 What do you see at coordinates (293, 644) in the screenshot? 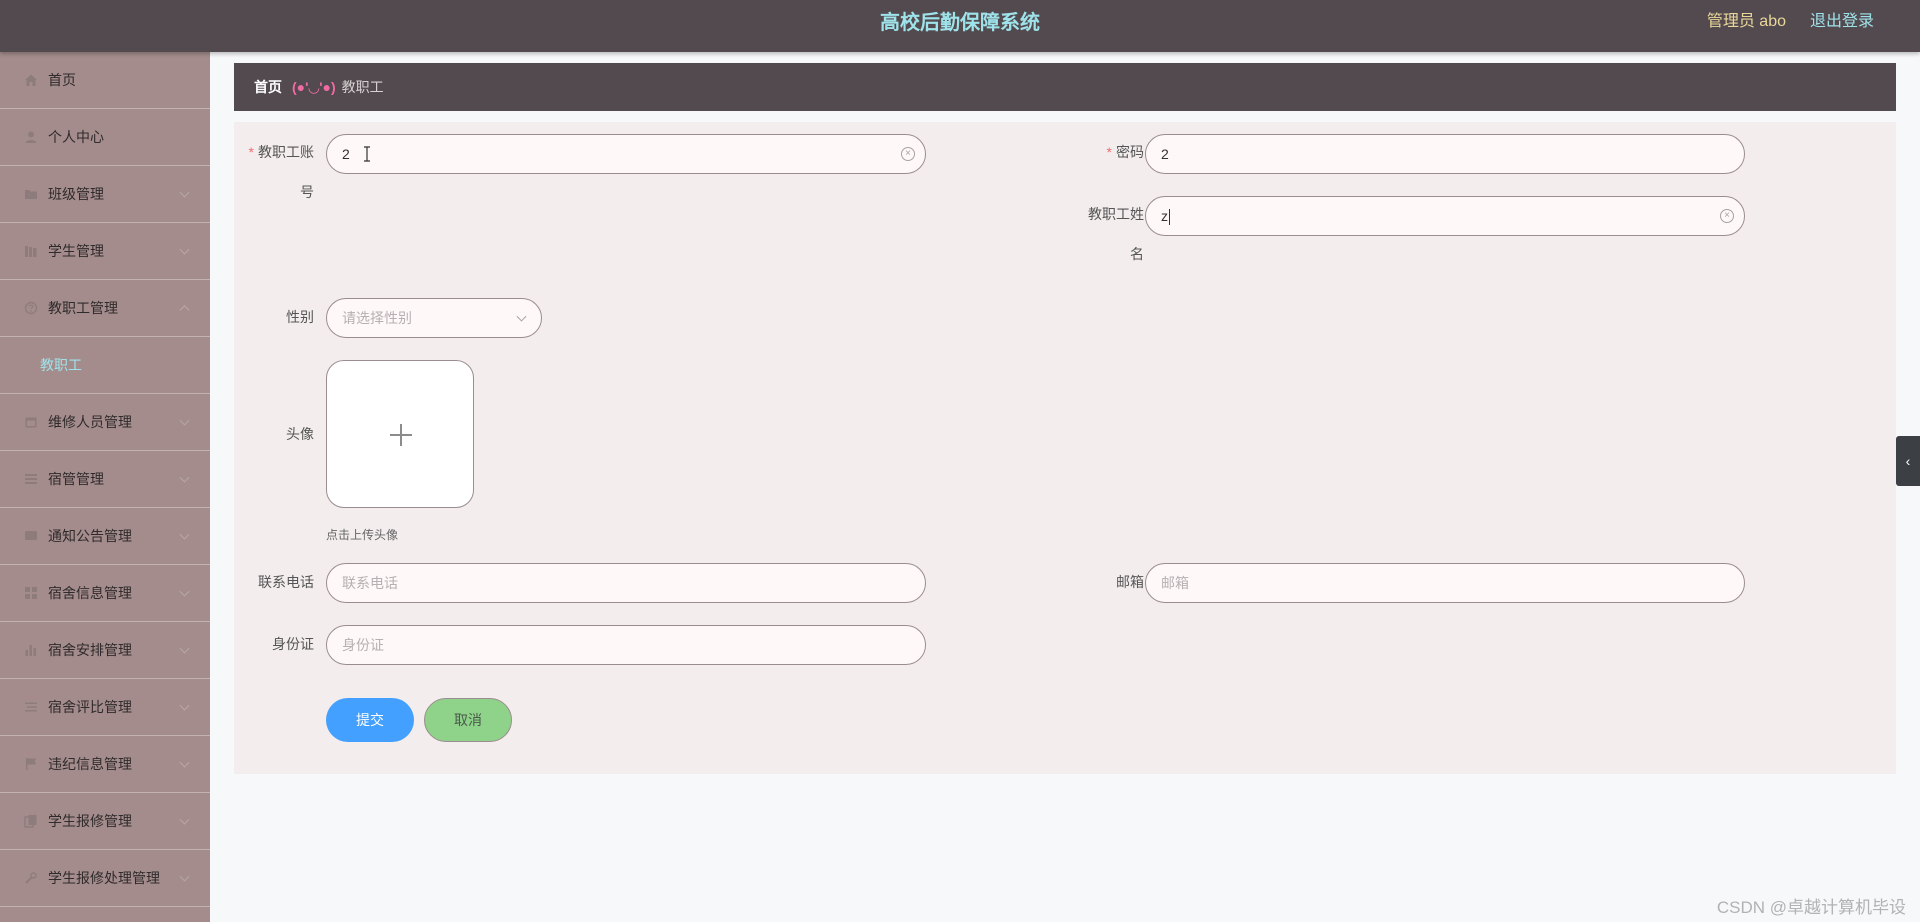
I see `idcard-label: 身份证` at bounding box center [293, 644].